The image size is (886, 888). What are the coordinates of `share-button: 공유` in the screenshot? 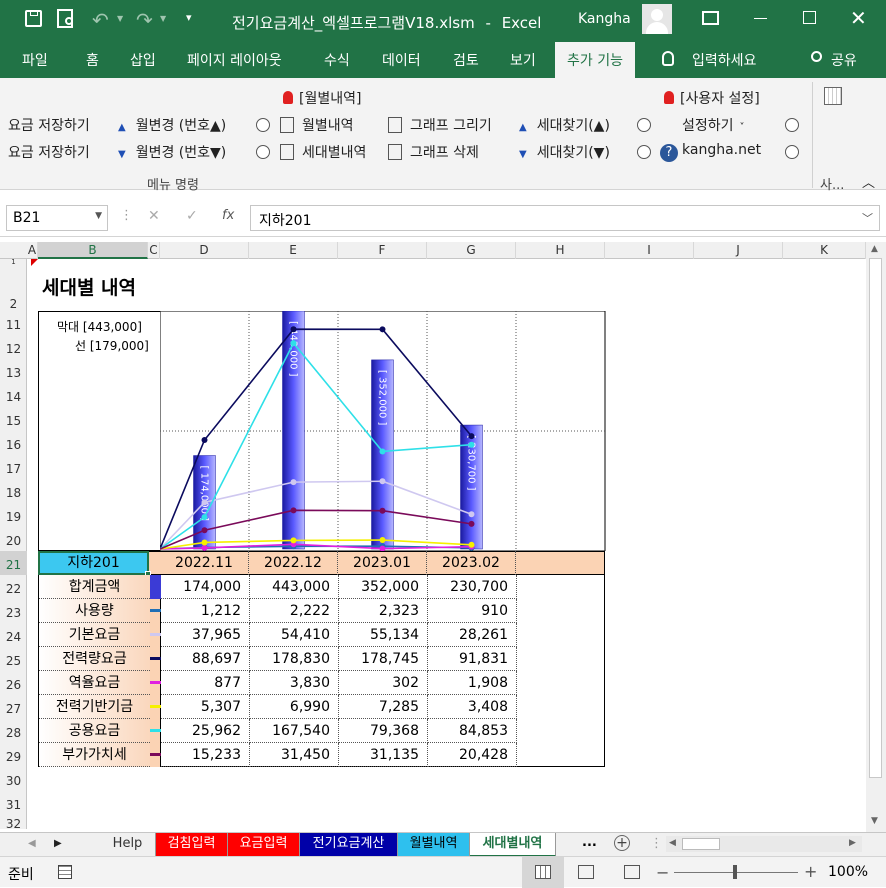 It's located at (844, 60).